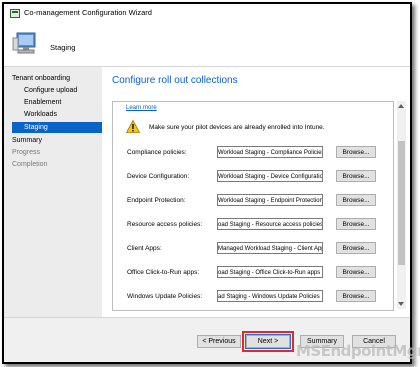 The height and width of the screenshot is (367, 420). I want to click on sidebar-item-progress: Progress, so click(26, 152).